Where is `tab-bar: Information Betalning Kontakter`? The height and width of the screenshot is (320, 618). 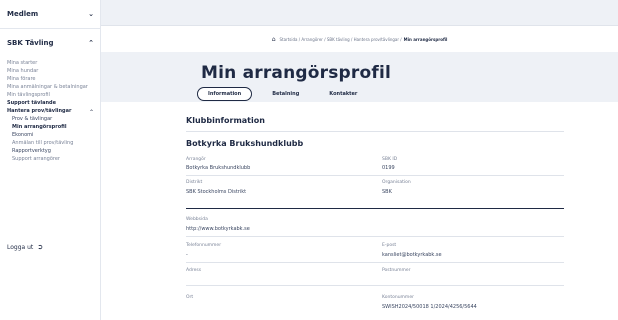 tab-bar: Information Betalning Kontakter is located at coordinates (282, 94).